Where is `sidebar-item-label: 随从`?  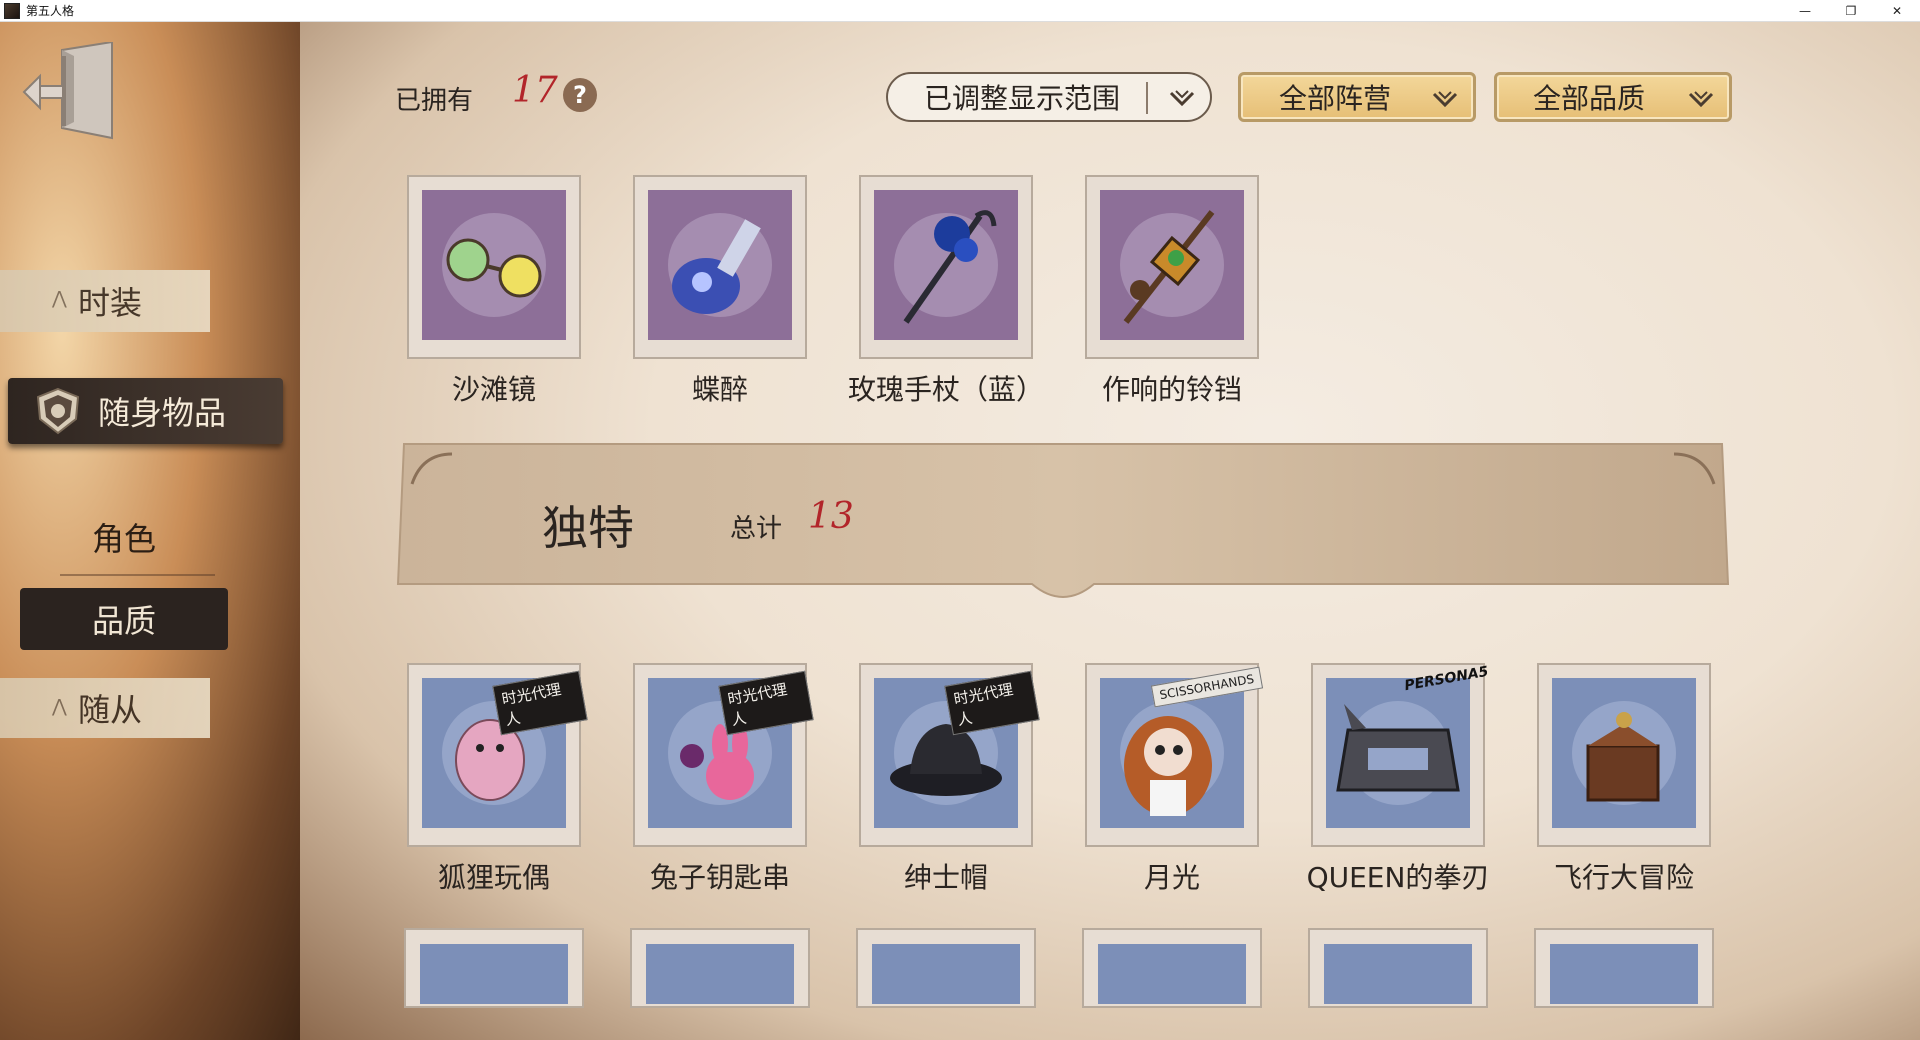 sidebar-item-label: 随从 is located at coordinates (110, 710).